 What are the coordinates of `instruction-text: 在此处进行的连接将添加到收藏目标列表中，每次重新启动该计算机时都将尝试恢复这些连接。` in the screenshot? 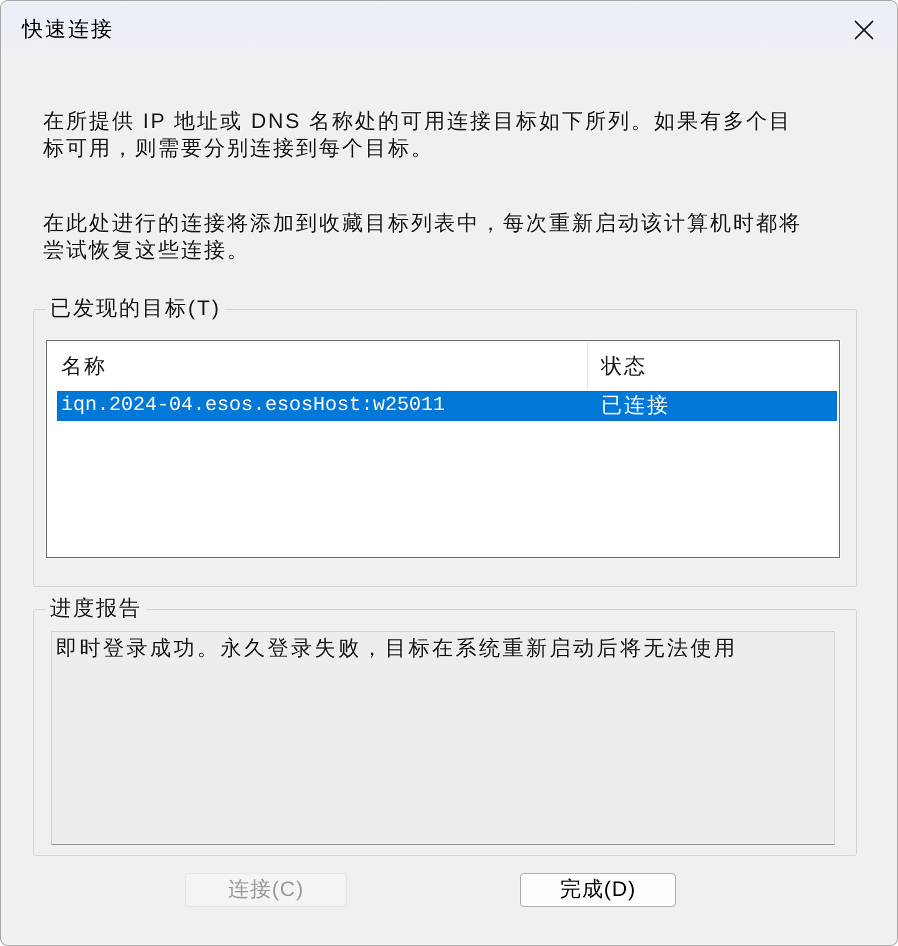 It's located at (423, 237).